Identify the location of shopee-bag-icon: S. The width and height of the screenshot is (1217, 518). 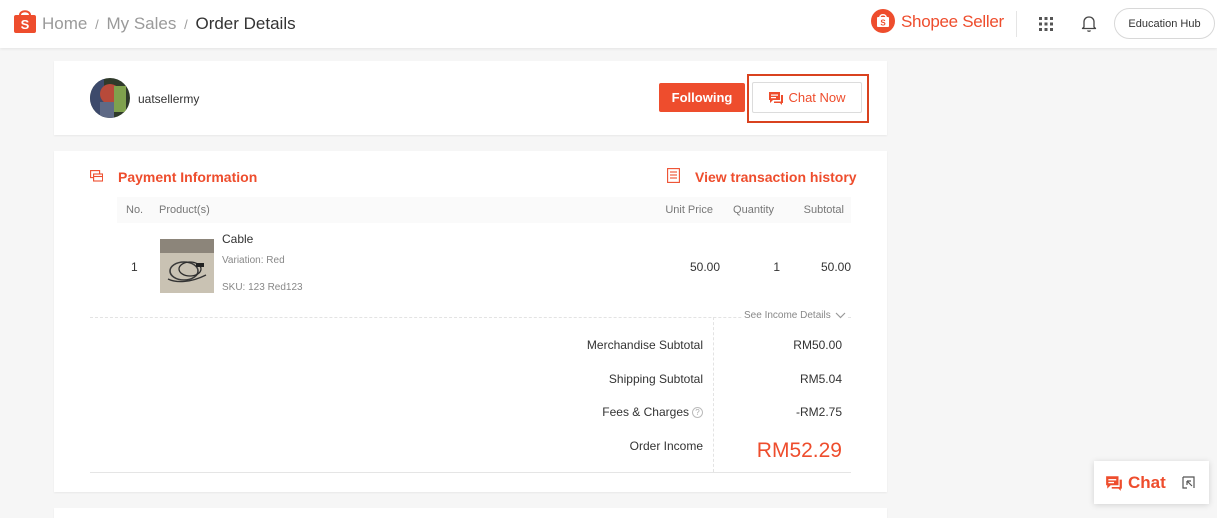
(25, 21).